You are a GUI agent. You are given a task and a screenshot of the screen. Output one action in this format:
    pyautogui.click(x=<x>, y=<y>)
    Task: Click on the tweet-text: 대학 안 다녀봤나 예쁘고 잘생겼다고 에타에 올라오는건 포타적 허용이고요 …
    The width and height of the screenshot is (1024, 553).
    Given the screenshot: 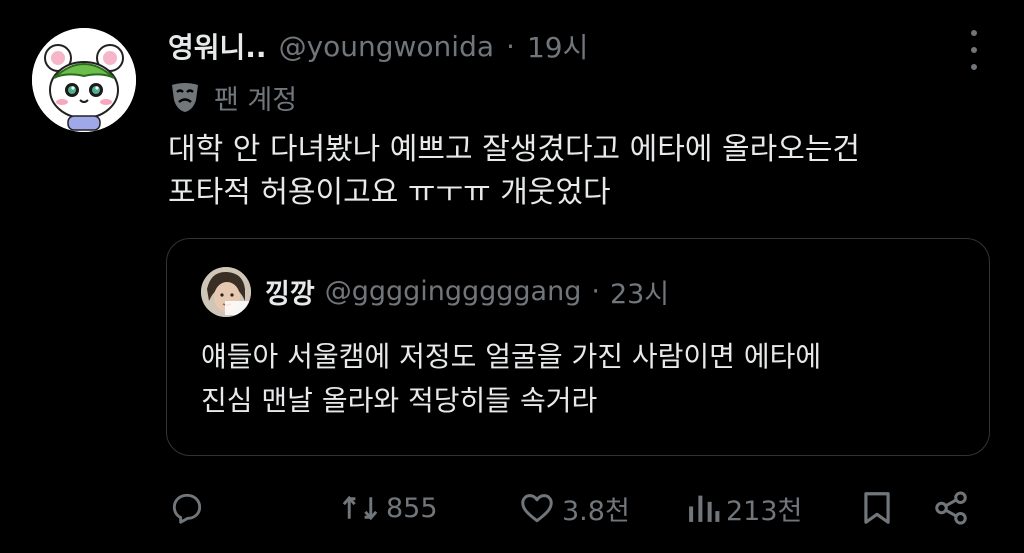 What is the action you would take?
    pyautogui.click(x=568, y=171)
    